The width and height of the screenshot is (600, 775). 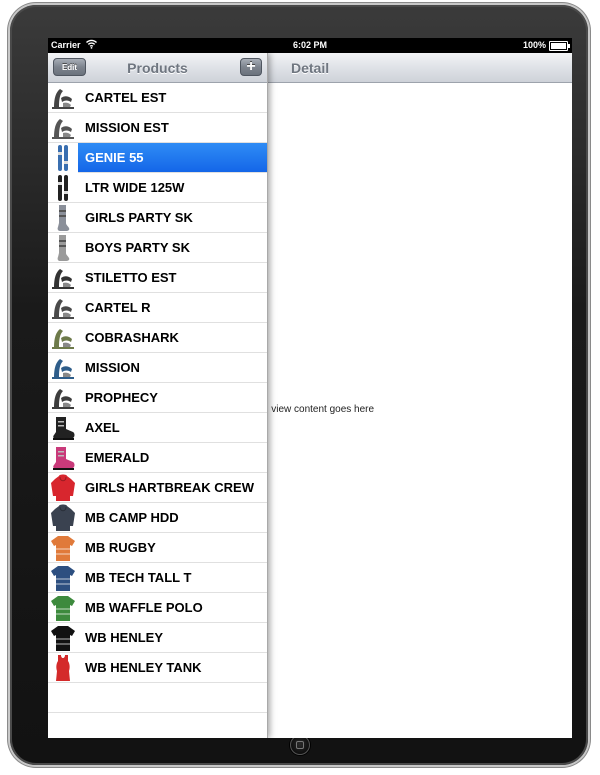 I want to click on product-row: MB WAFFLE POLO, so click(x=157, y=608).